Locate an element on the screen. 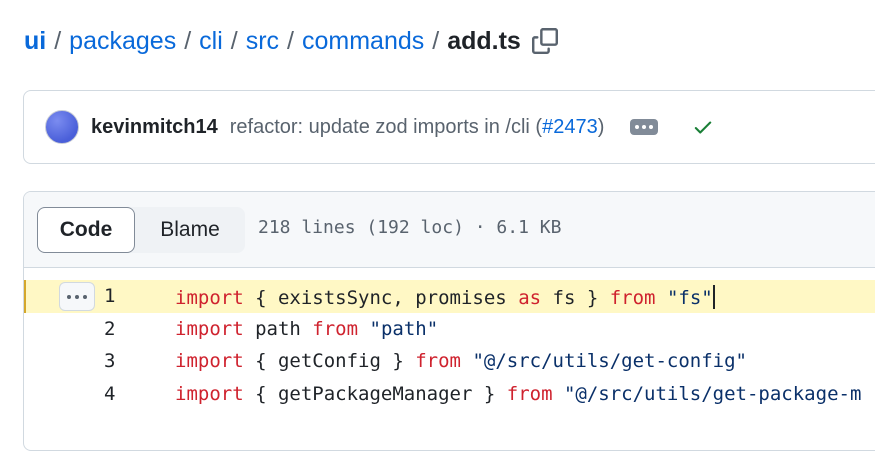  line-code: import path from "path" is located at coordinates (306, 329).